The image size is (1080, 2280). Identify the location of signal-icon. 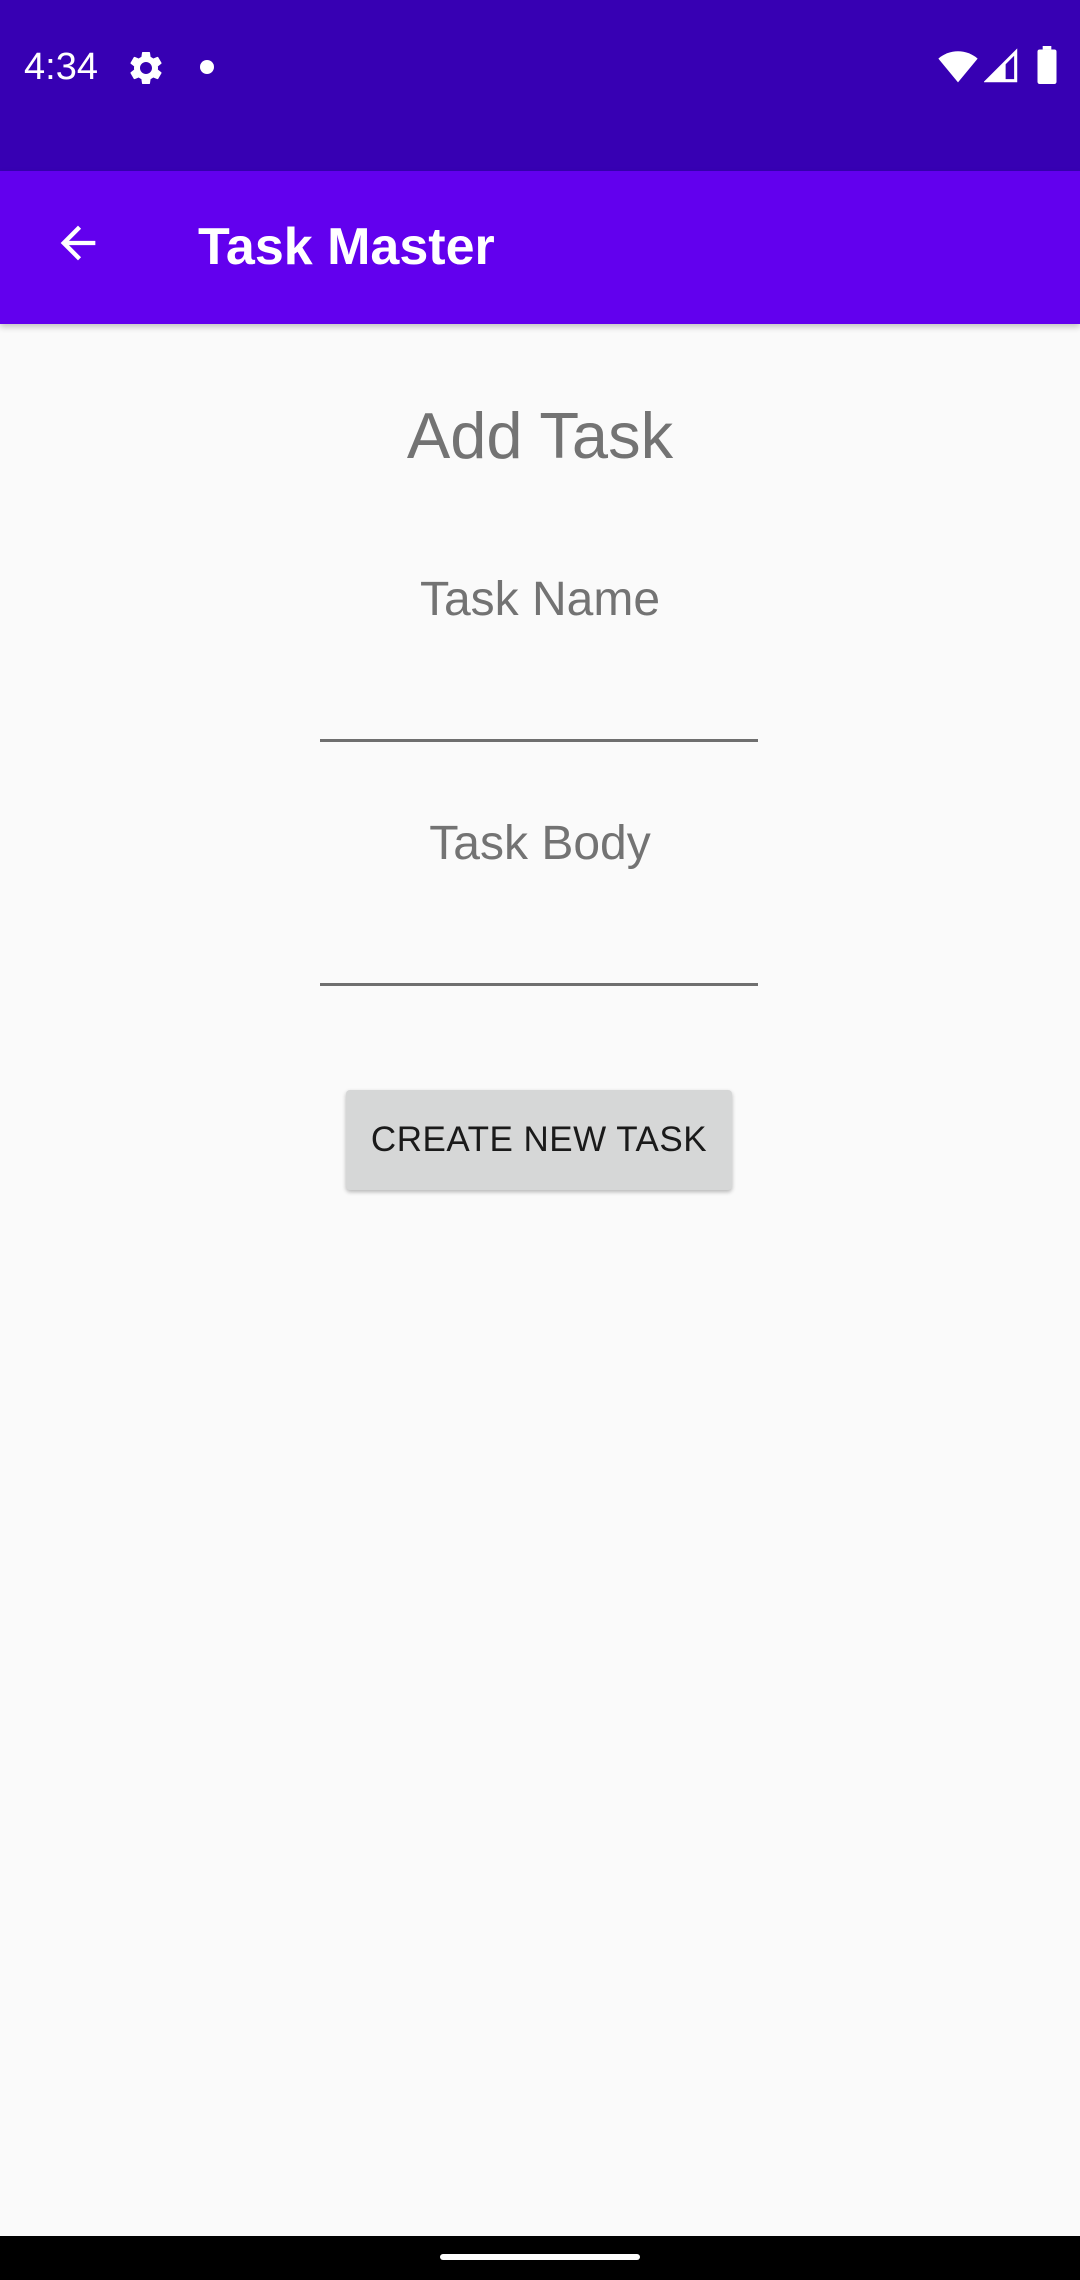
(1000, 66).